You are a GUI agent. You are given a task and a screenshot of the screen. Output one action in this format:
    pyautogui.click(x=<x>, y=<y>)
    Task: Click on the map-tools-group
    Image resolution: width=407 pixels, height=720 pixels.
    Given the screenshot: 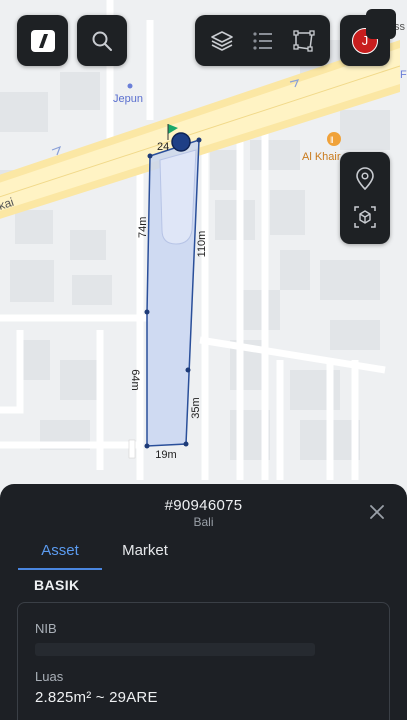 What is the action you would take?
    pyautogui.click(x=262, y=40)
    